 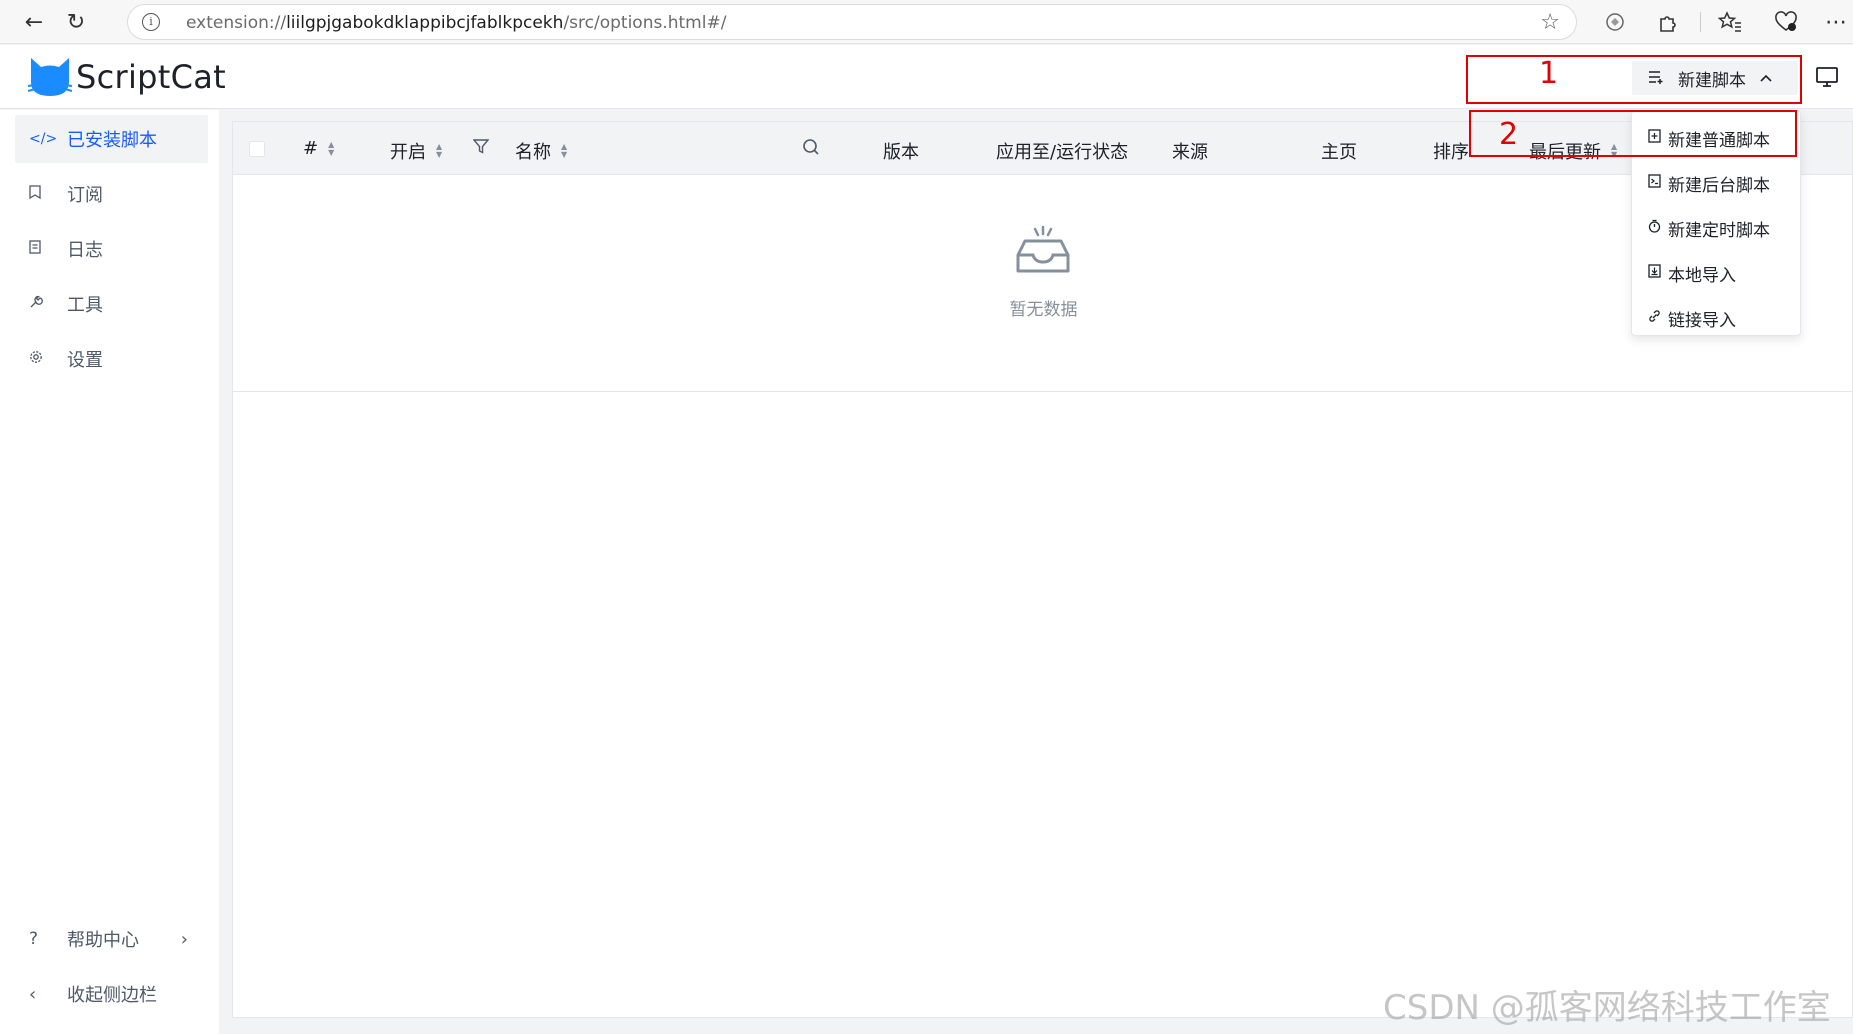 I want to click on sidebar-item-tools: 工具, so click(x=111, y=304).